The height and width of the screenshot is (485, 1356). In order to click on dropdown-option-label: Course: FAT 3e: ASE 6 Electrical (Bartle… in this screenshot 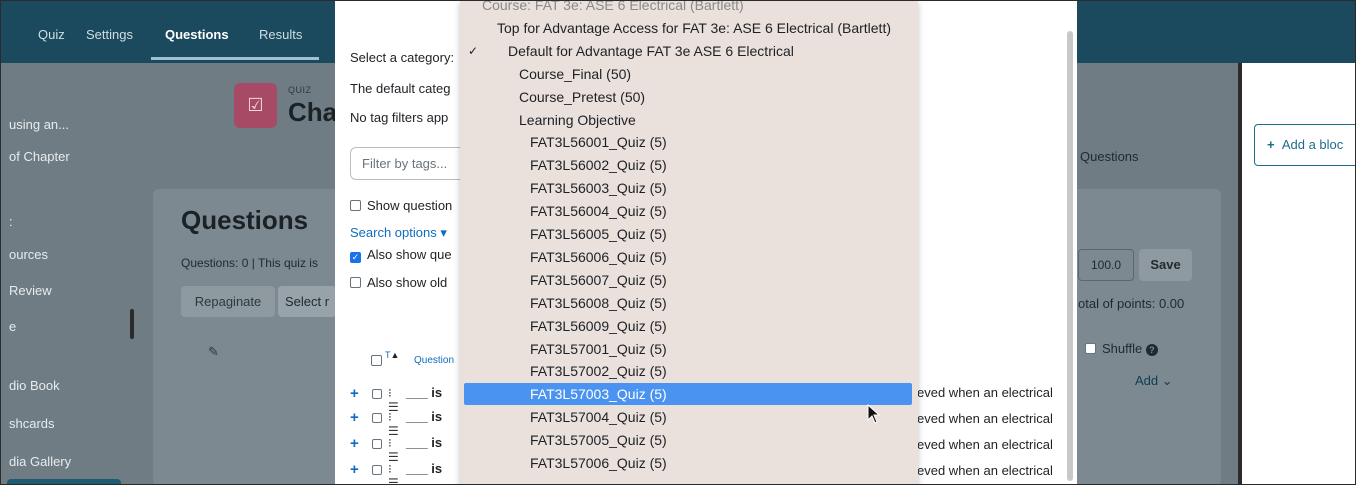, I will do `click(613, 7)`.